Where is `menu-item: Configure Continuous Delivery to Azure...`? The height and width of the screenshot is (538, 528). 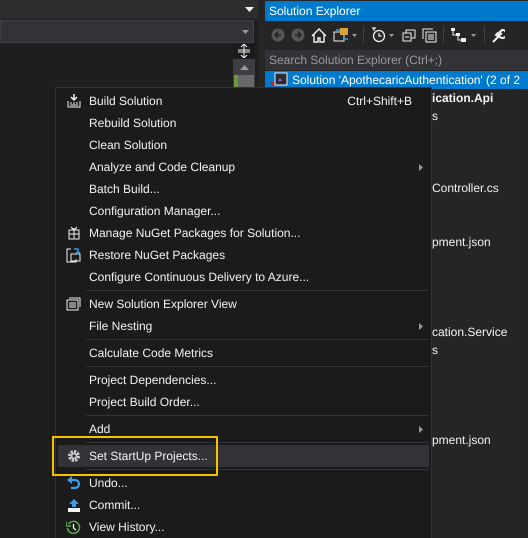
menu-item: Configure Continuous Delivery to Azure... is located at coordinates (243, 277).